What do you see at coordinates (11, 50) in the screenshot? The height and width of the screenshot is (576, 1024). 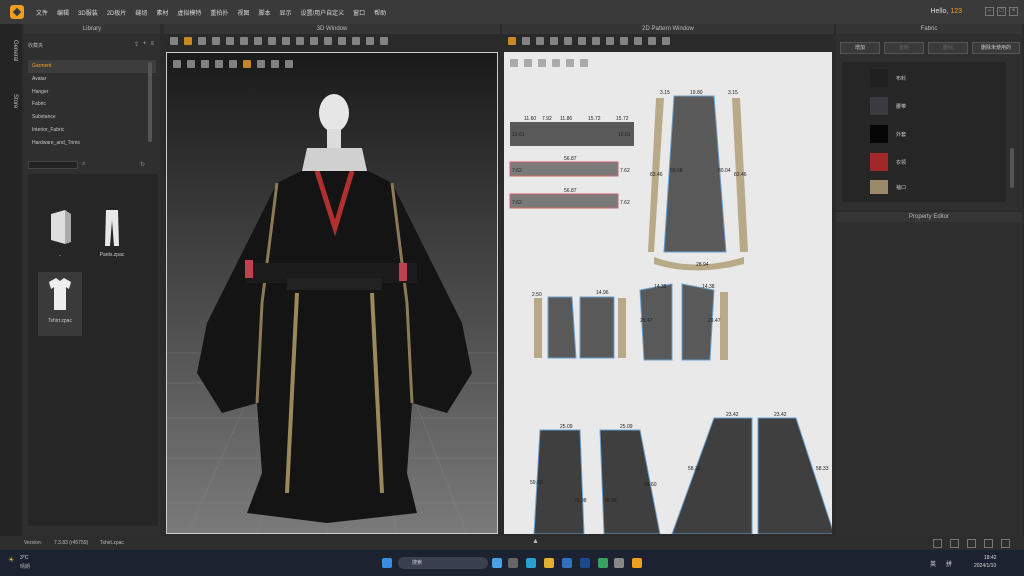 I see `tab-general: General` at bounding box center [11, 50].